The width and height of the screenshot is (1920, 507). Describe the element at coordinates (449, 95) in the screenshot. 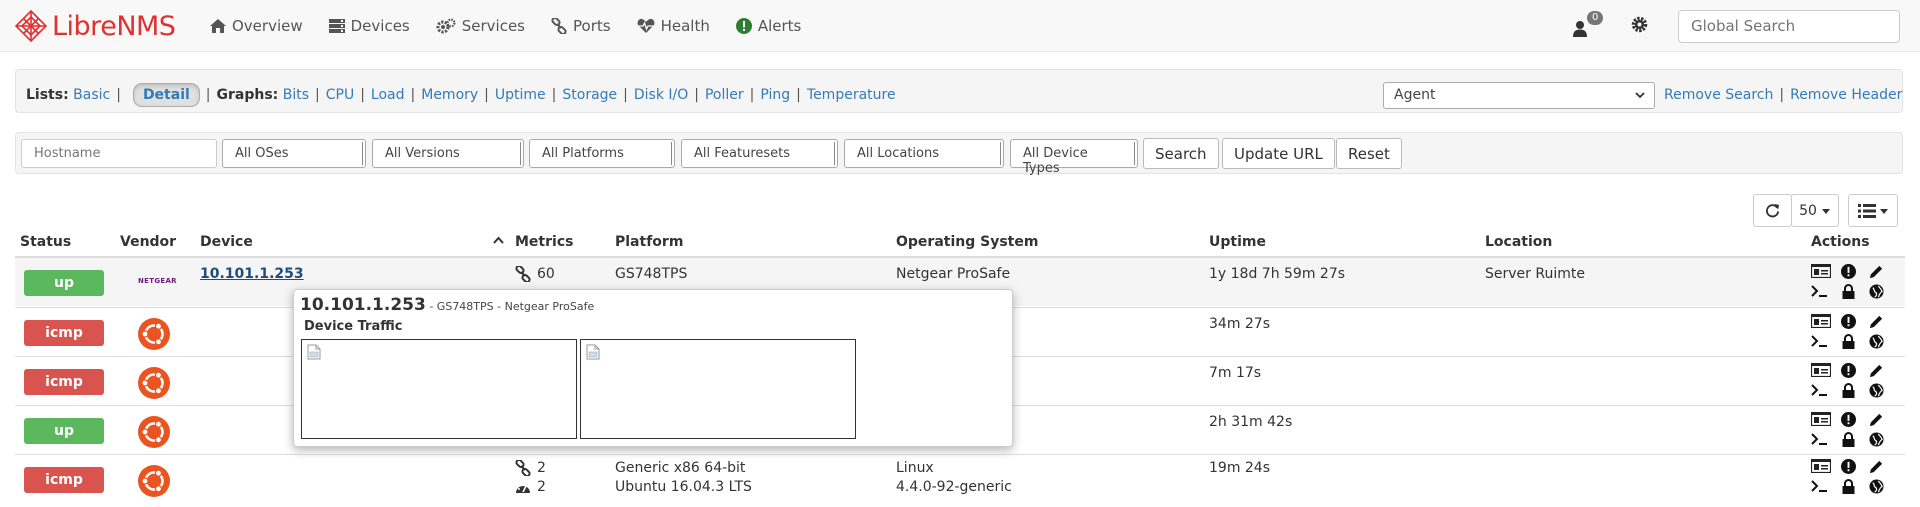

I see `graph-memory-link: Memory` at that location.